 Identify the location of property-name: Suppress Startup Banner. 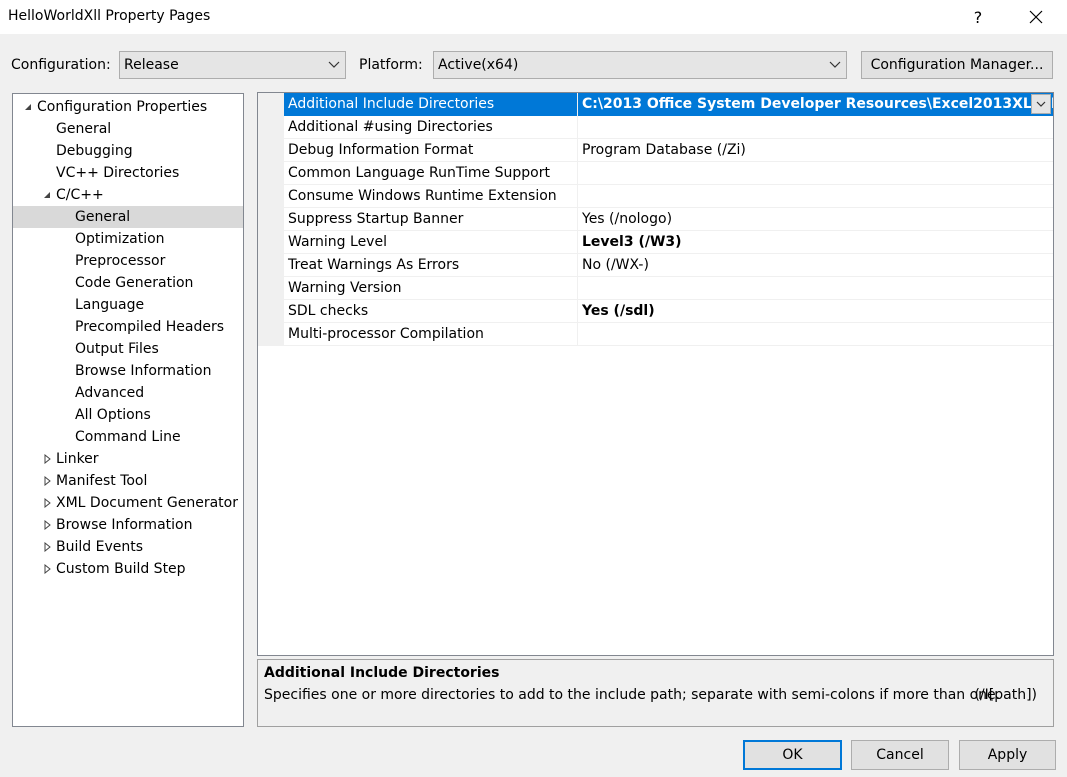
(431, 219).